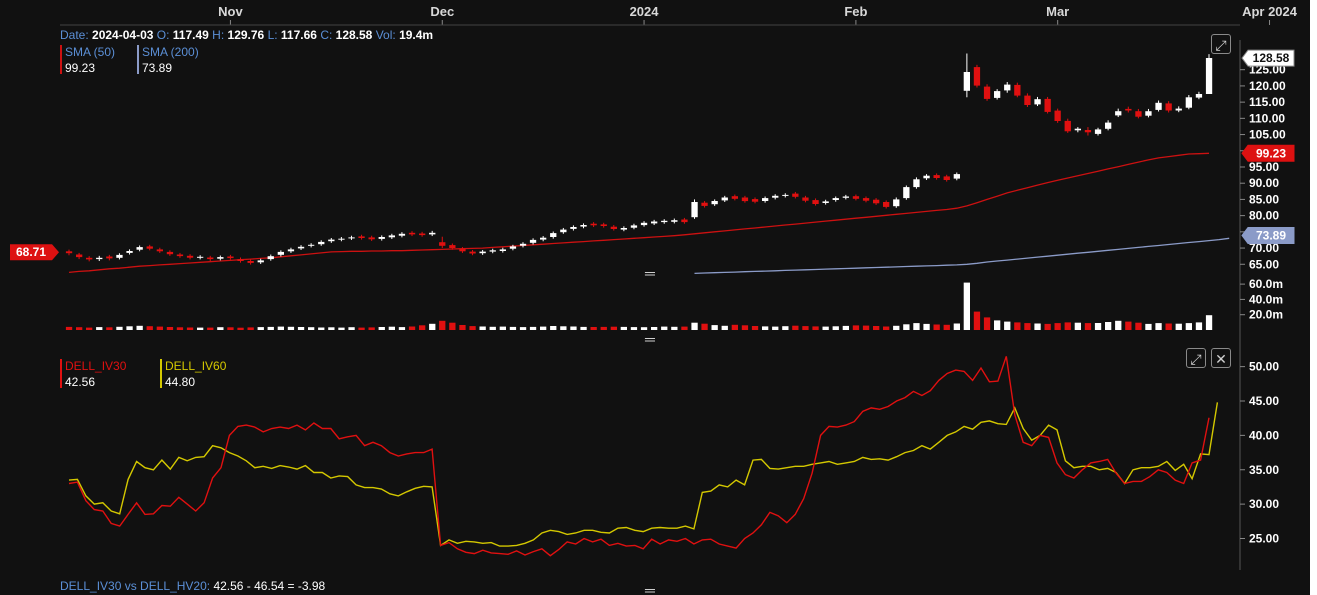 This screenshot has height=595, width=1317. I want to click on last-price-badge: 128.58, so click(1271, 58).